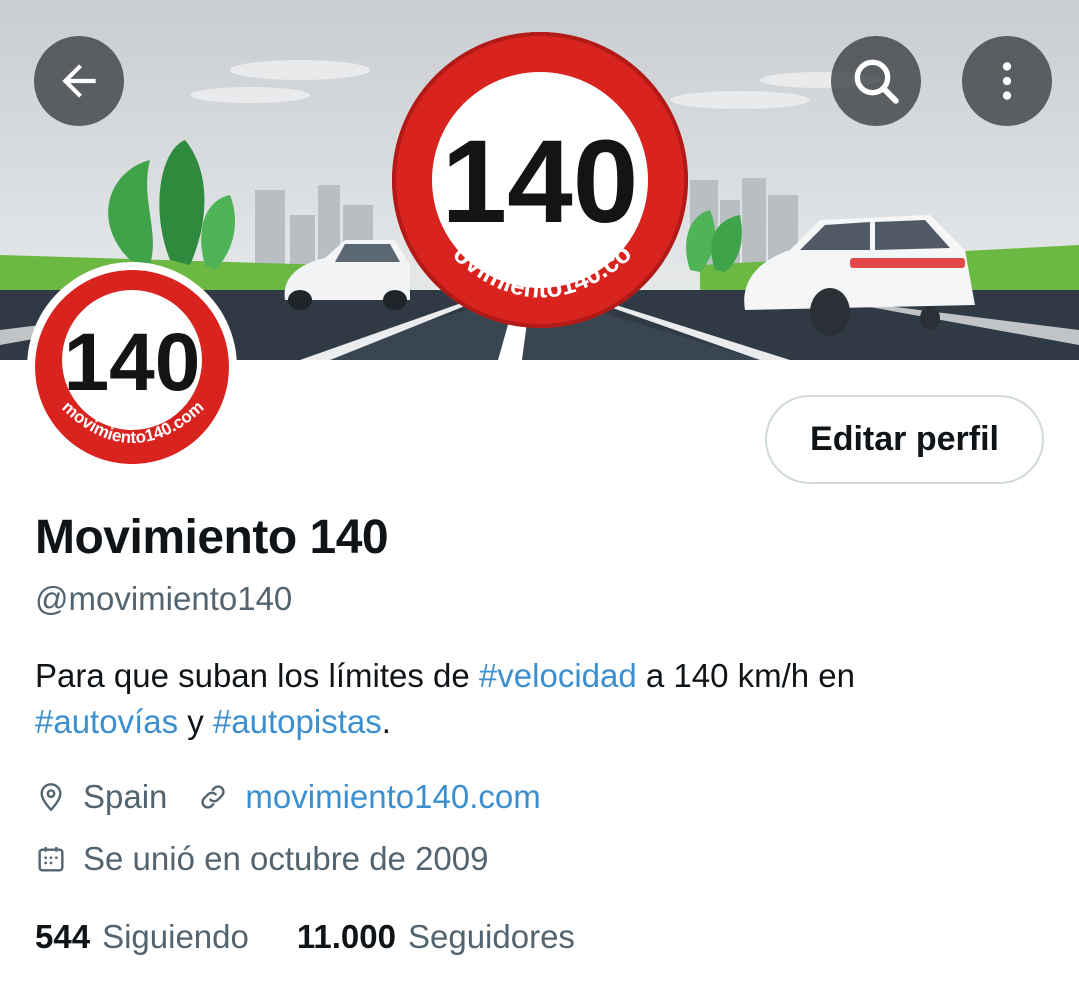 Image resolution: width=1079 pixels, height=993 pixels. I want to click on following-count: 544, so click(63, 936).